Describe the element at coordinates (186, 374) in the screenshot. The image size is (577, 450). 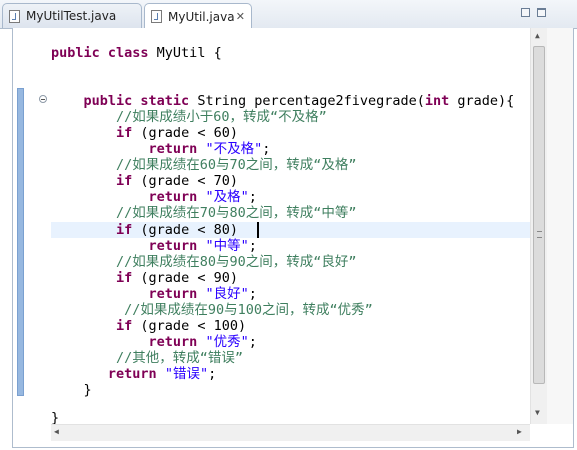
I see `string-token: "错误"` at that location.